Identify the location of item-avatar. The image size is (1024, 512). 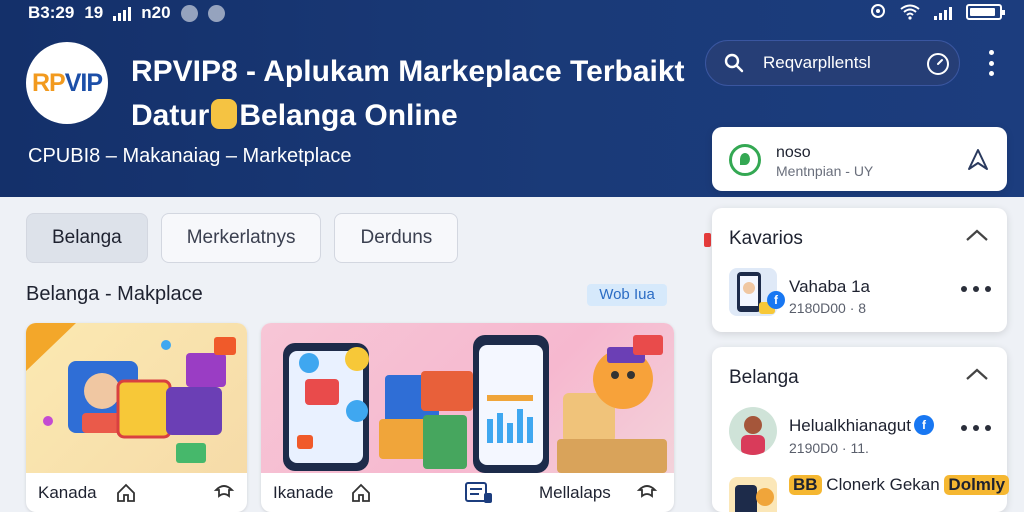
(753, 431).